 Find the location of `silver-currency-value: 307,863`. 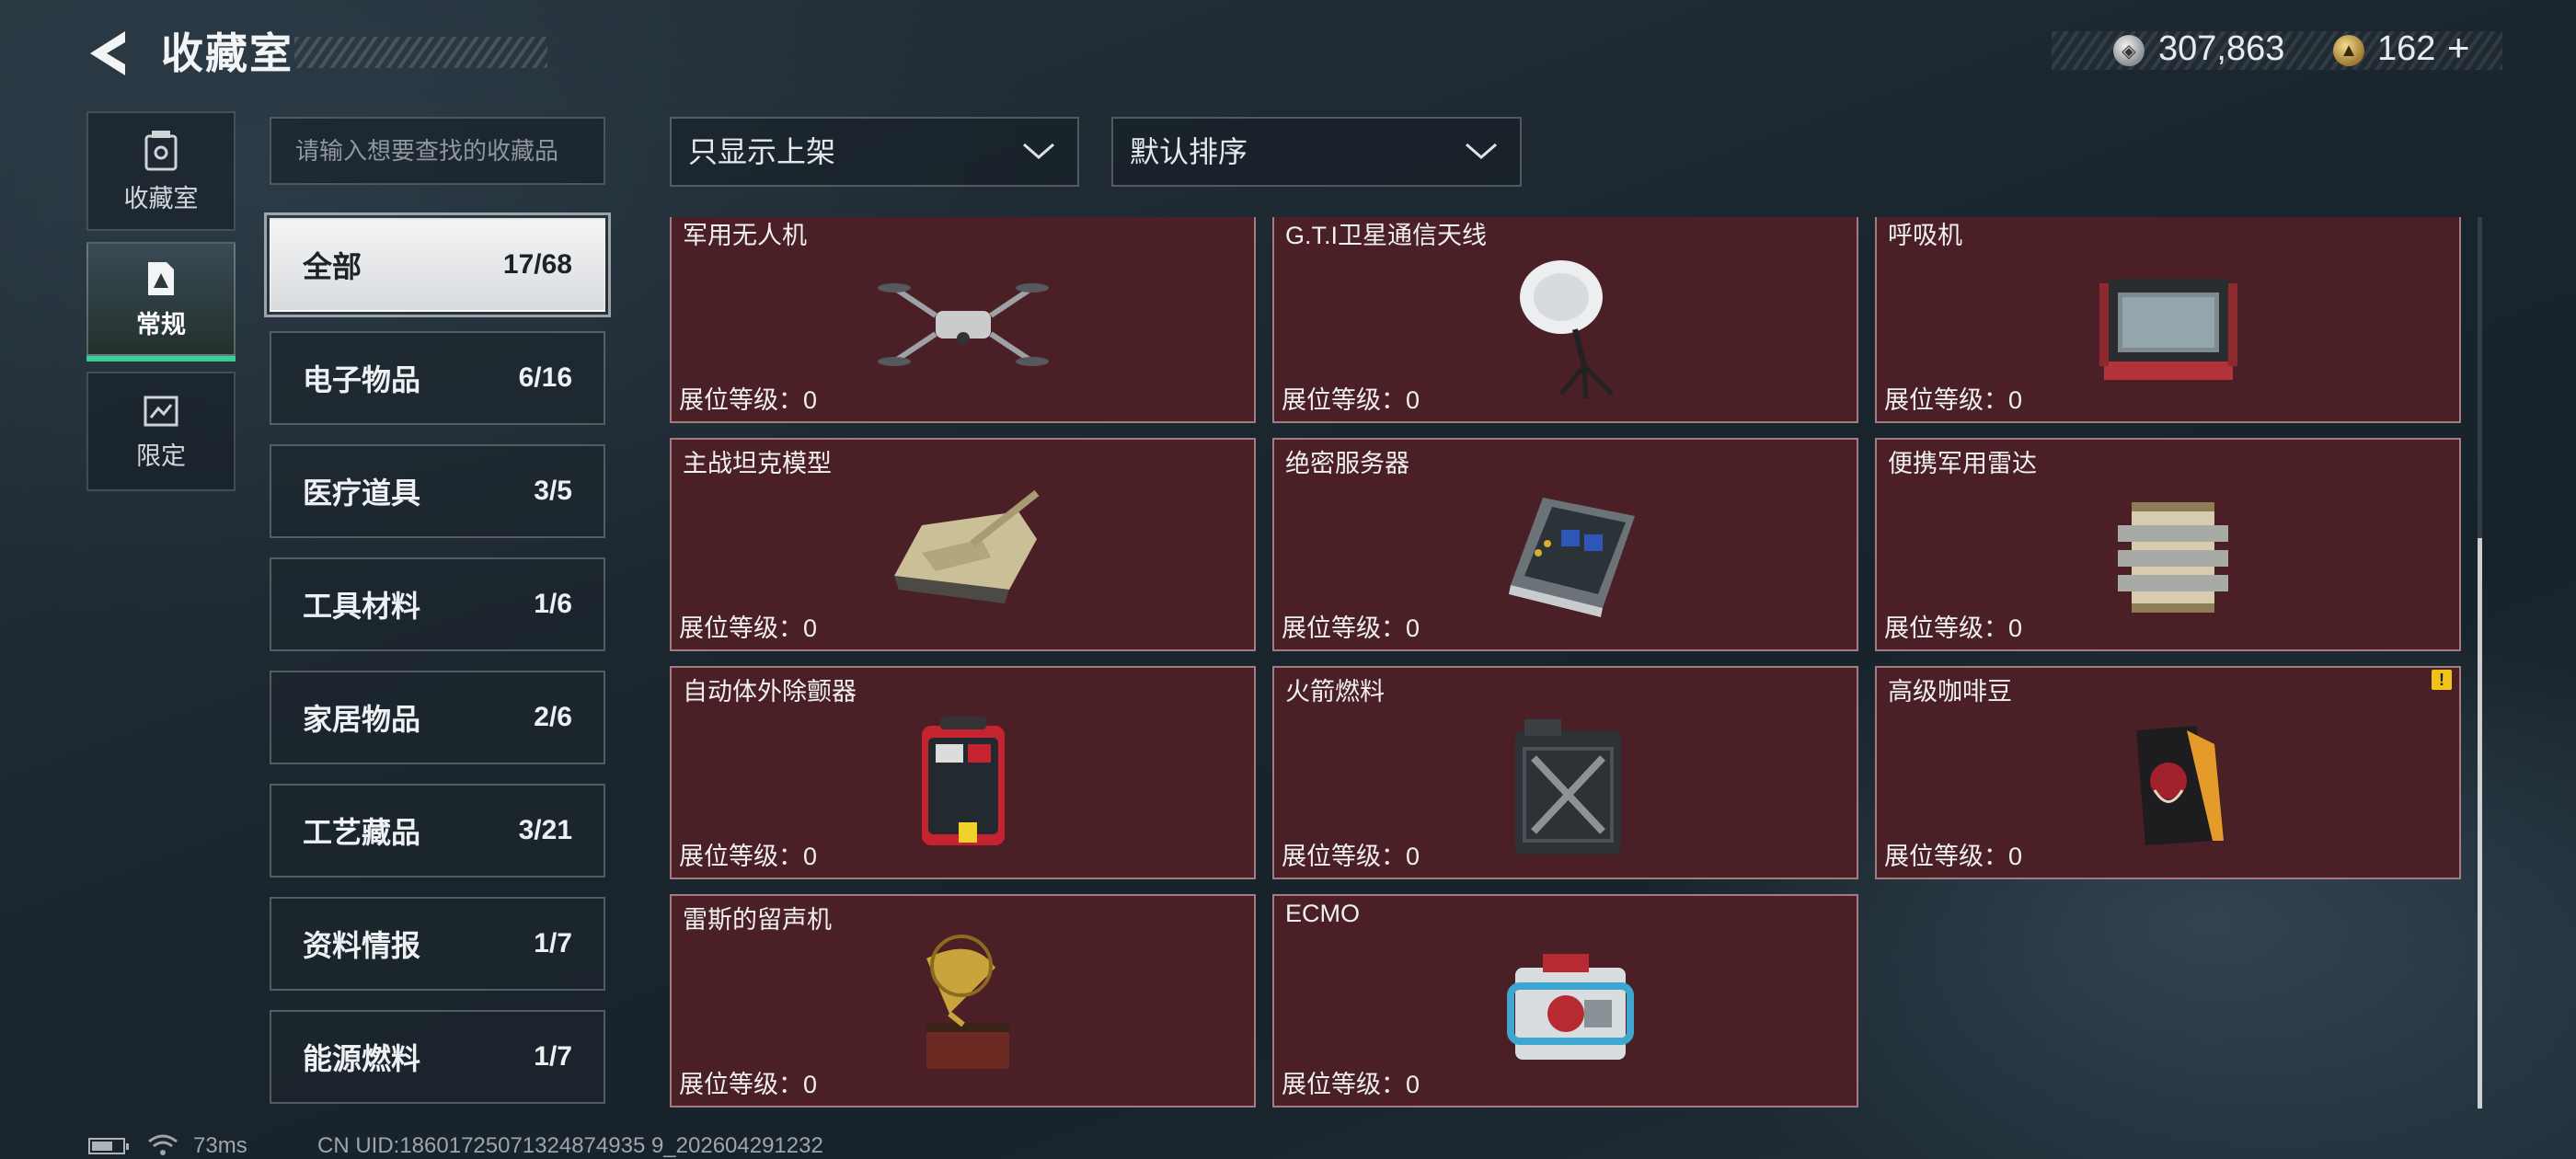

silver-currency-value: 307,863 is located at coordinates (2221, 48).